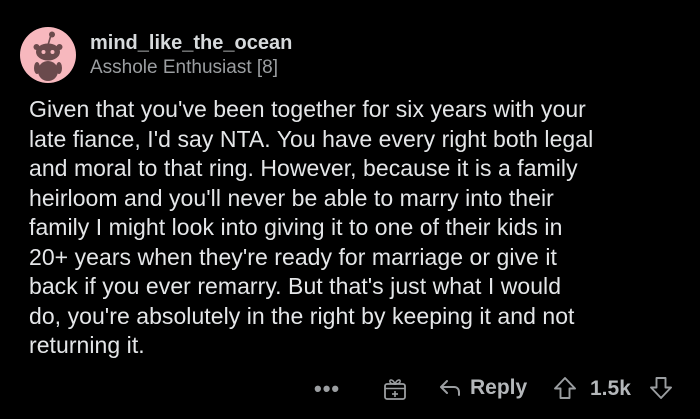 The image size is (700, 419). I want to click on avatar, so click(48, 55).